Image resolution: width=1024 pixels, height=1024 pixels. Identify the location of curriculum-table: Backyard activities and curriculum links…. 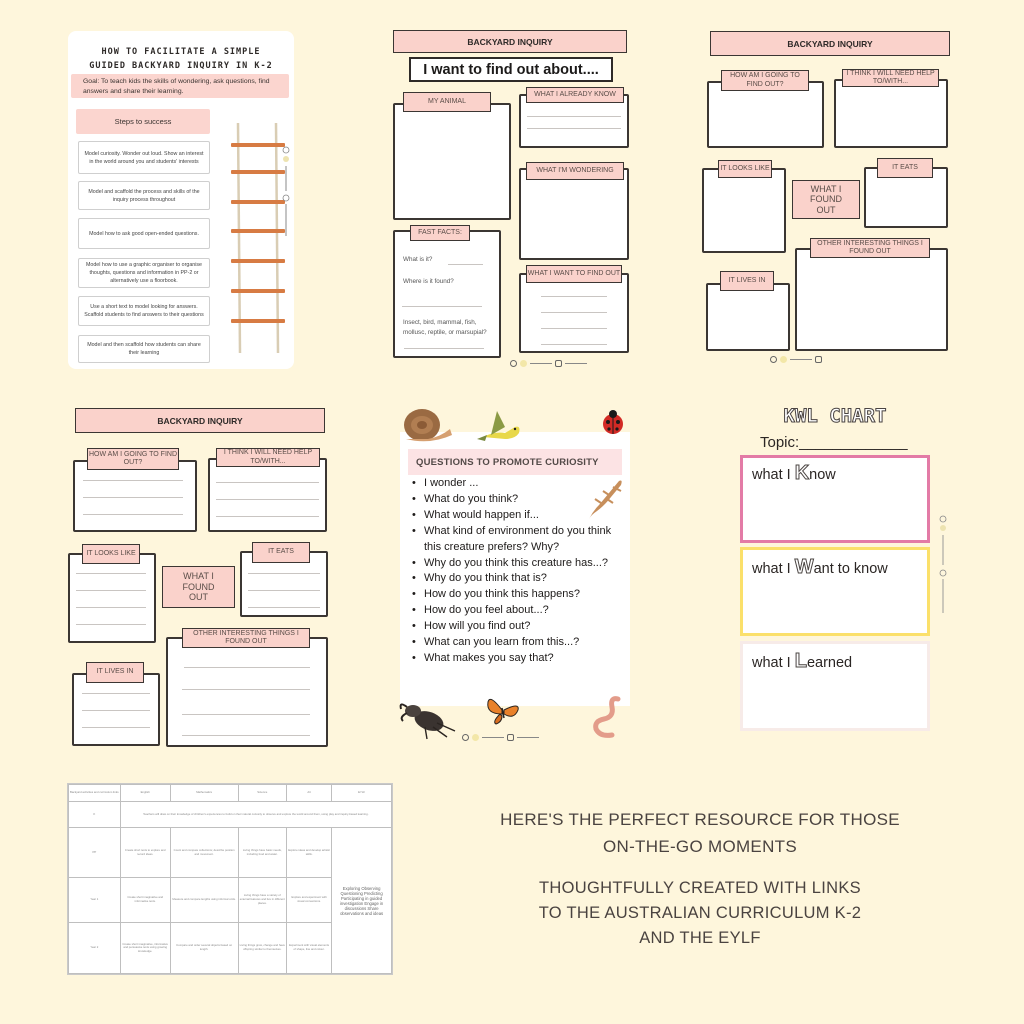
(230, 879).